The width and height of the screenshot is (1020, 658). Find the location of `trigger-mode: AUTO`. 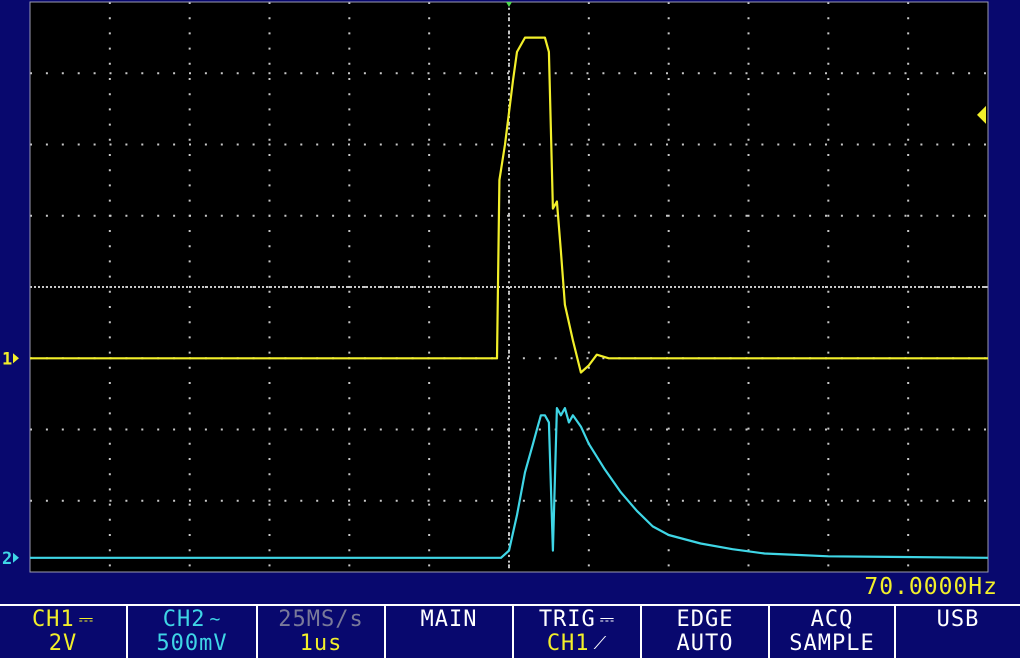

trigger-mode: AUTO is located at coordinates (705, 643).